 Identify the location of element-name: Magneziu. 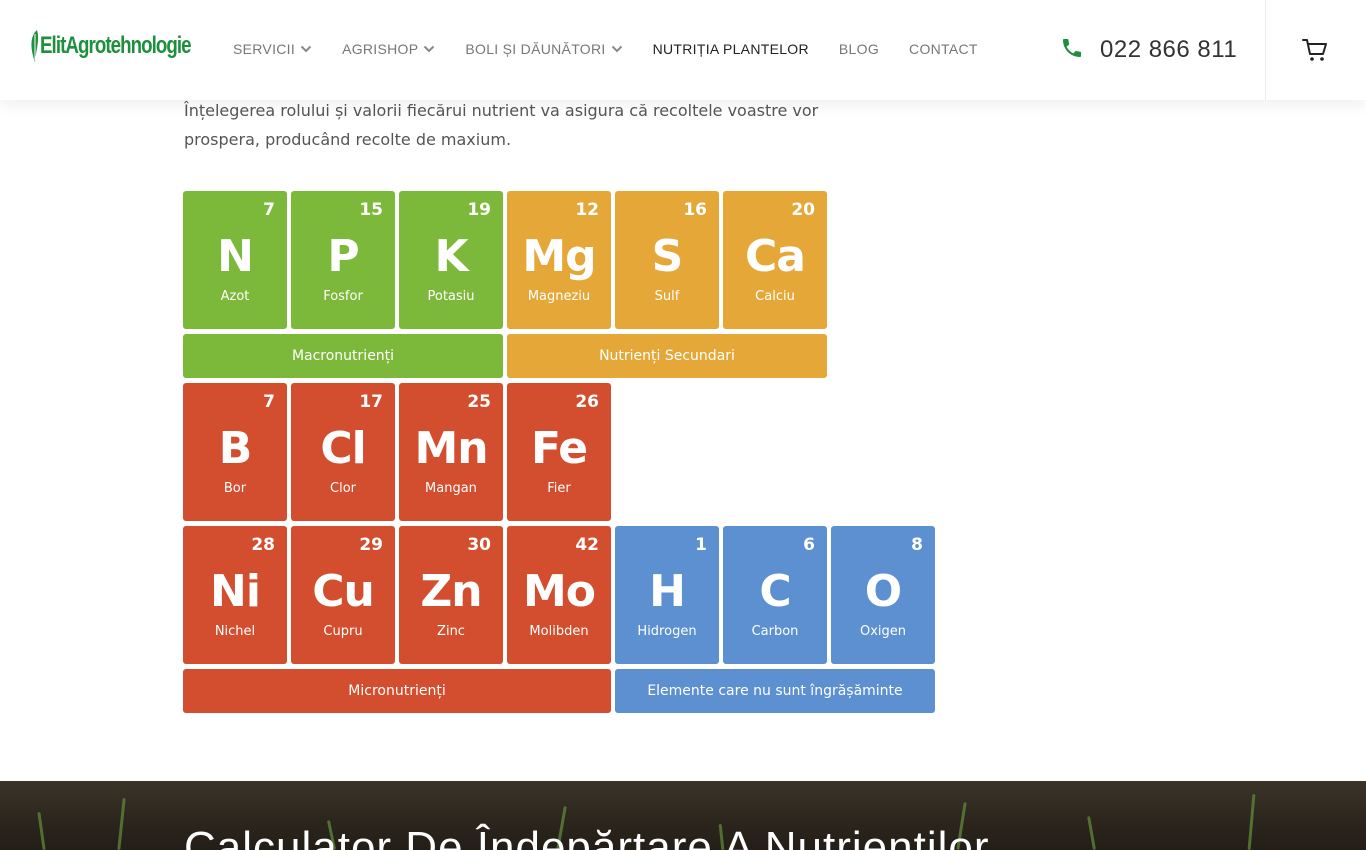
(559, 296).